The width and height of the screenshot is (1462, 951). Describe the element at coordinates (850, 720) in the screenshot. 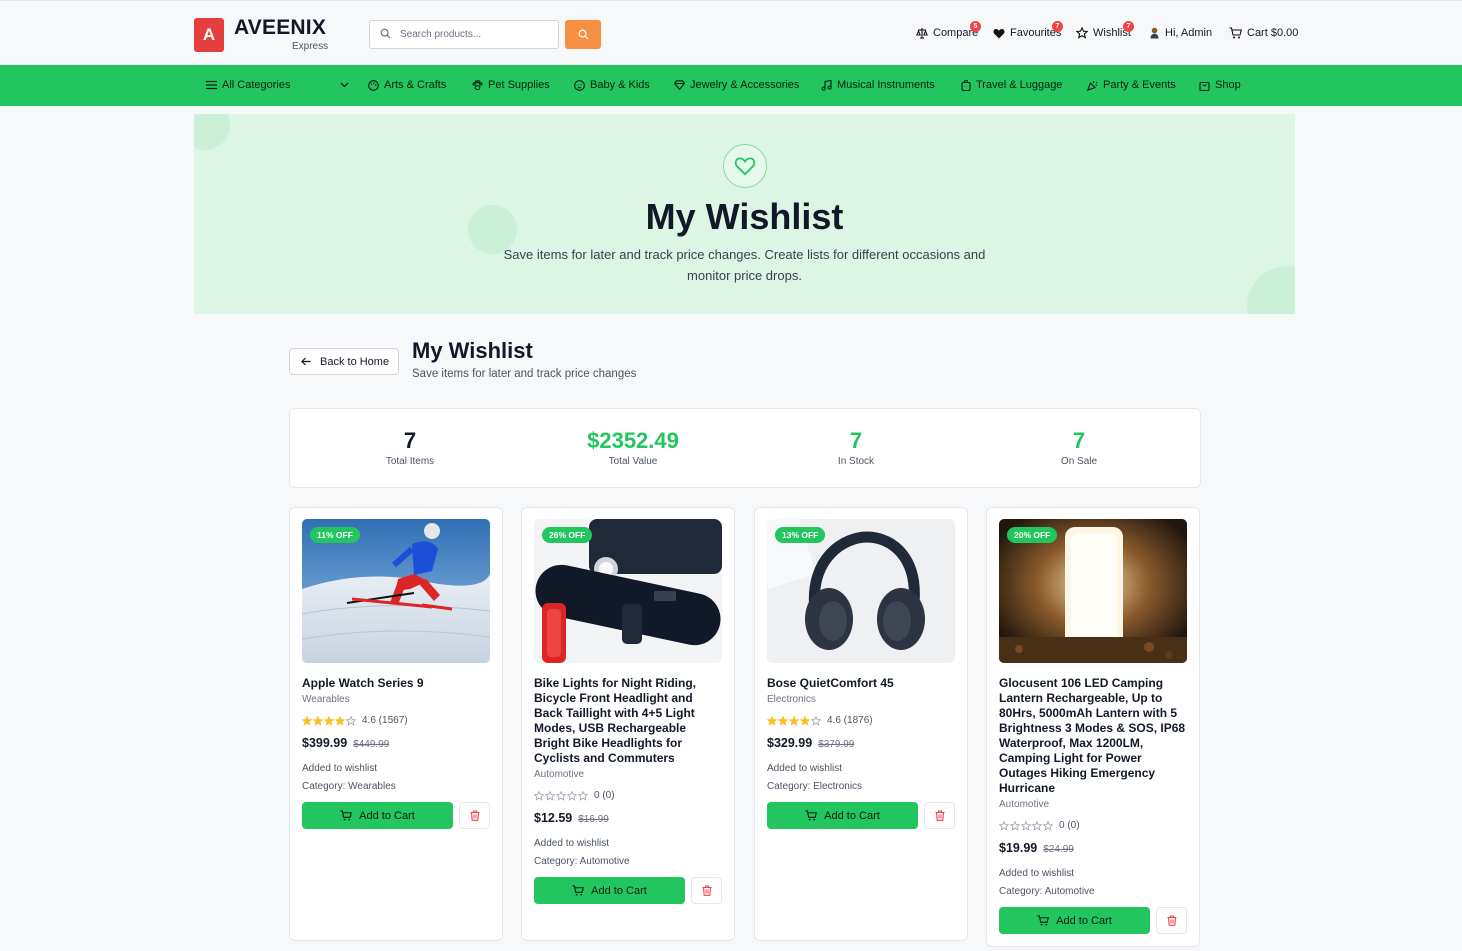

I see `rating-text: 4.6 (1876)` at that location.